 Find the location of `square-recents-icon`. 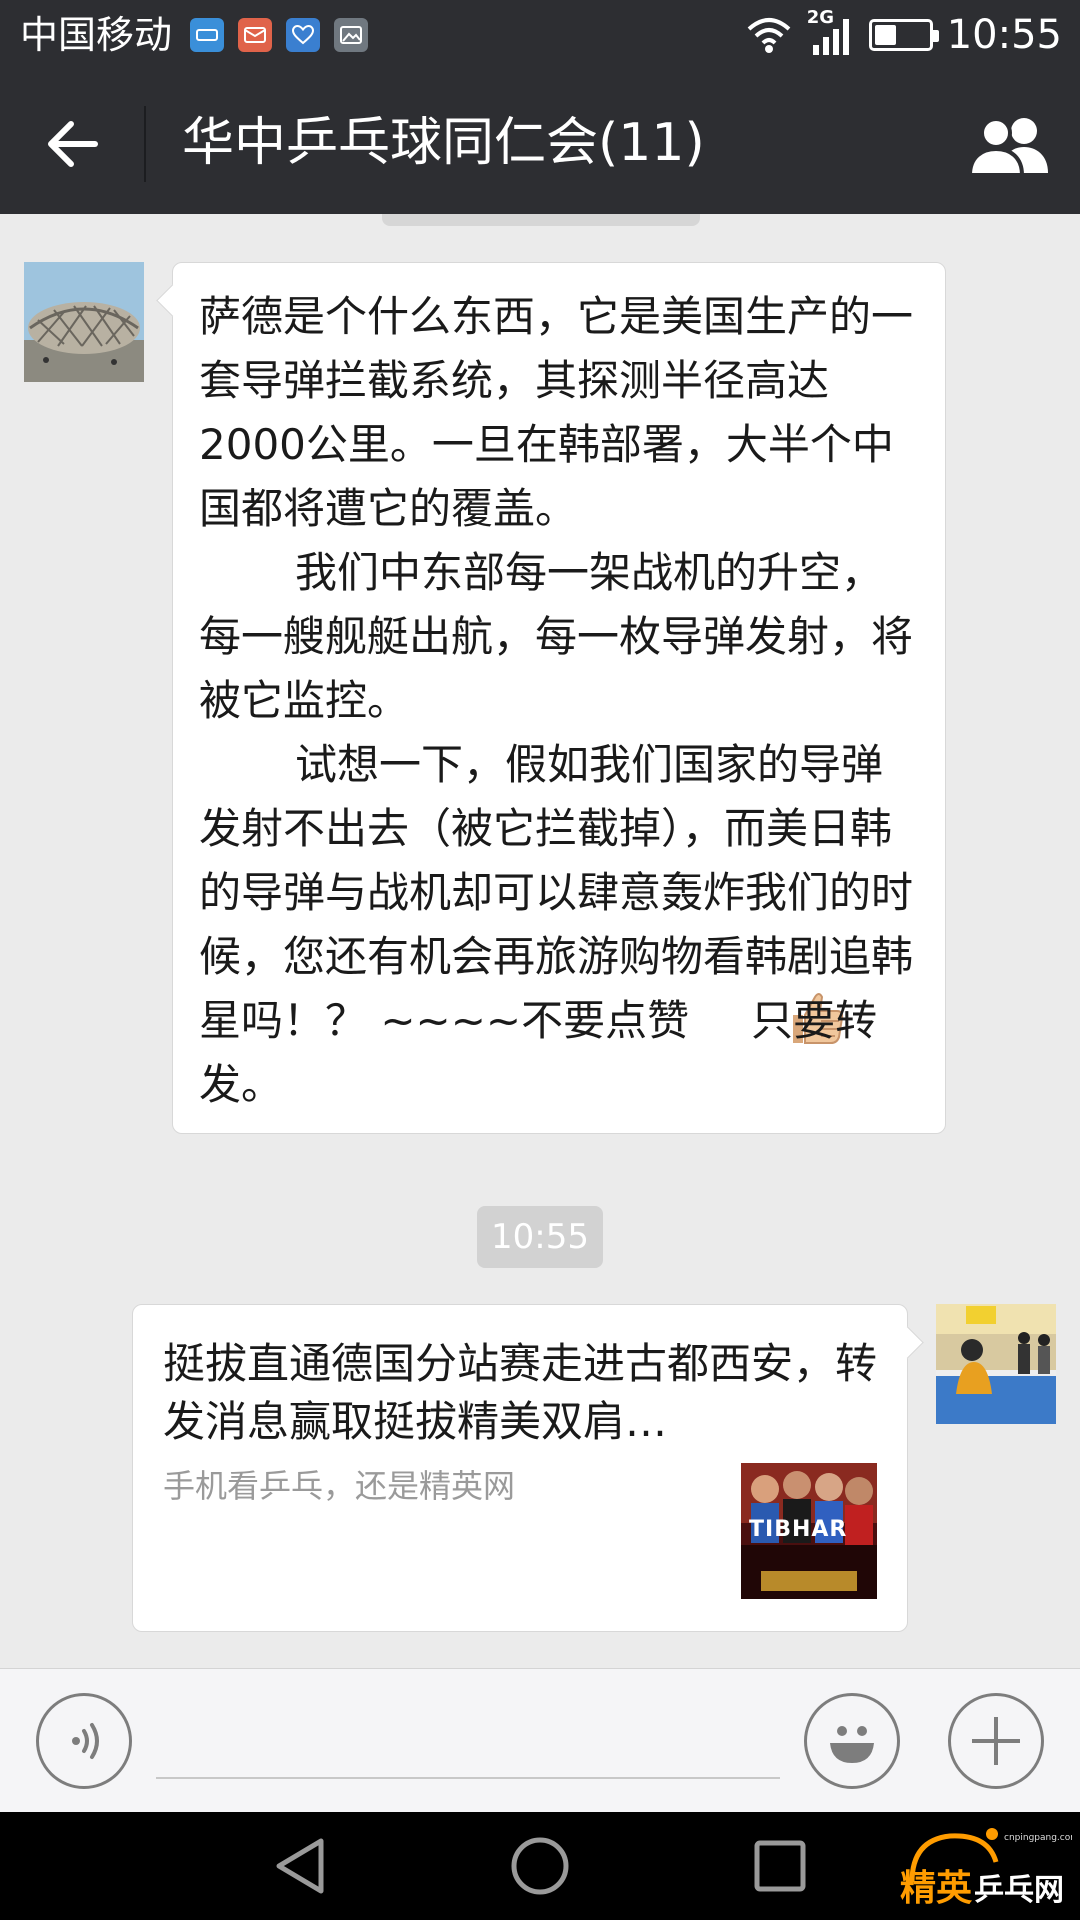

square-recents-icon is located at coordinates (780, 1866).